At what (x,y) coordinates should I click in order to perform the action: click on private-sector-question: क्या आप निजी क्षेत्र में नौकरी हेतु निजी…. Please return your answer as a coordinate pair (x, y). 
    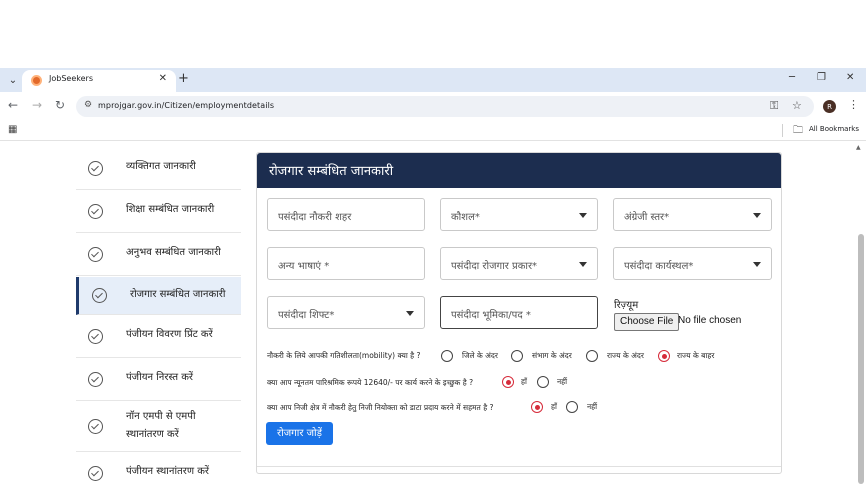
    Looking at the image, I should click on (380, 407).